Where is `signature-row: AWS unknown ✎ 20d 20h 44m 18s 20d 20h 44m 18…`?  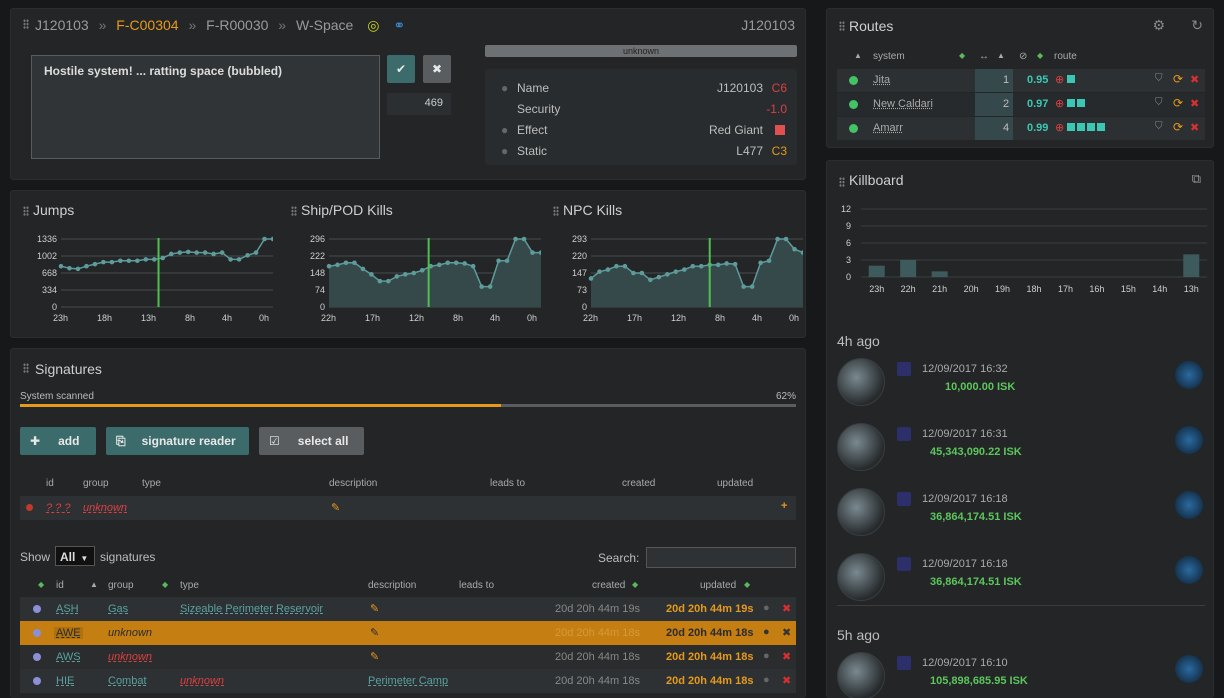
signature-row: AWS unknown ✎ 20d 20h 44m 18s 20d 20h 44m 18… is located at coordinates (408, 657).